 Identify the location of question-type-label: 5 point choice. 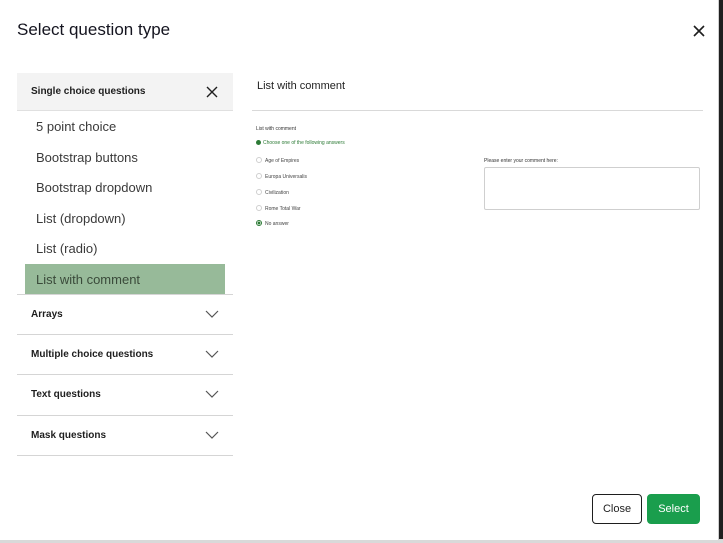
(76, 126).